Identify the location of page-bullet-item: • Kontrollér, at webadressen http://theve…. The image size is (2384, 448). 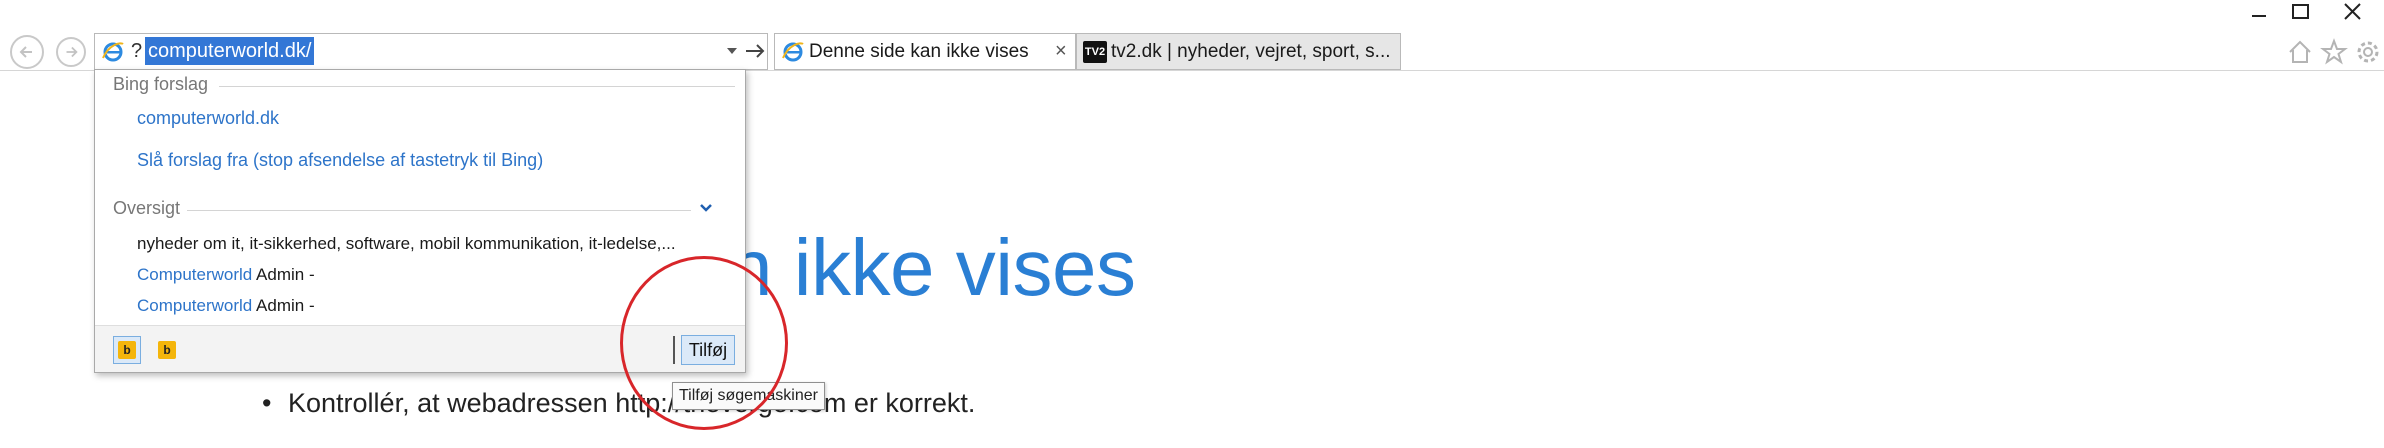
(618, 403).